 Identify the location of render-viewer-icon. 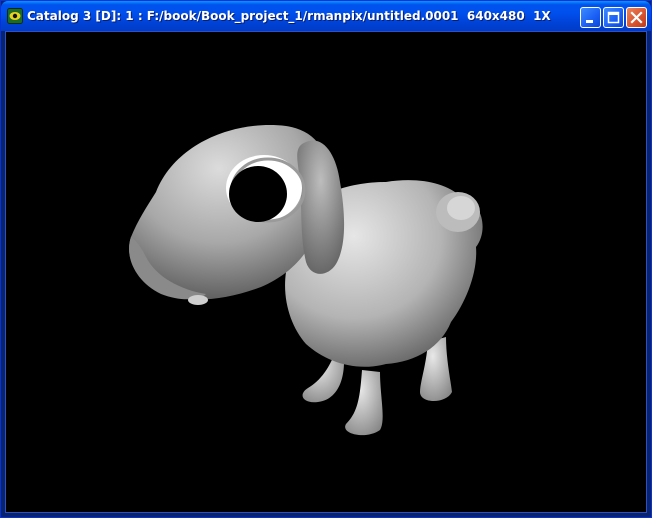
(15, 16).